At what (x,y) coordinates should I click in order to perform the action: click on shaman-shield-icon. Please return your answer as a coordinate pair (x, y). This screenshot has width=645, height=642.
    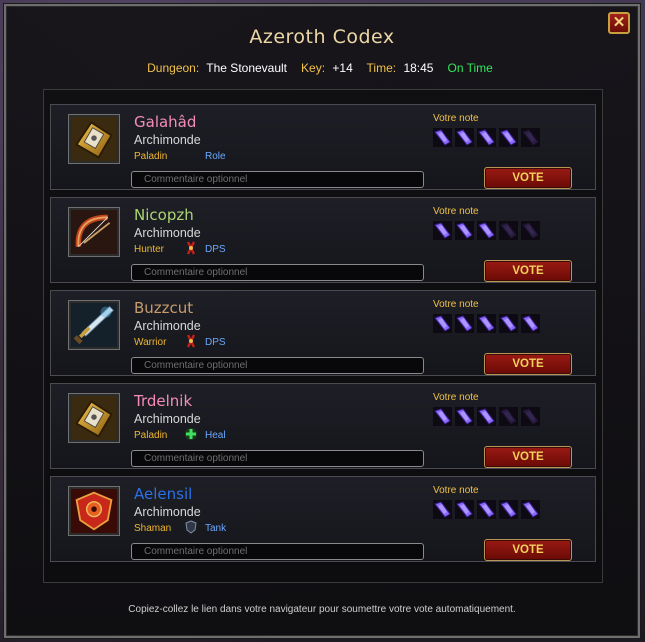
    Looking at the image, I should click on (94, 511).